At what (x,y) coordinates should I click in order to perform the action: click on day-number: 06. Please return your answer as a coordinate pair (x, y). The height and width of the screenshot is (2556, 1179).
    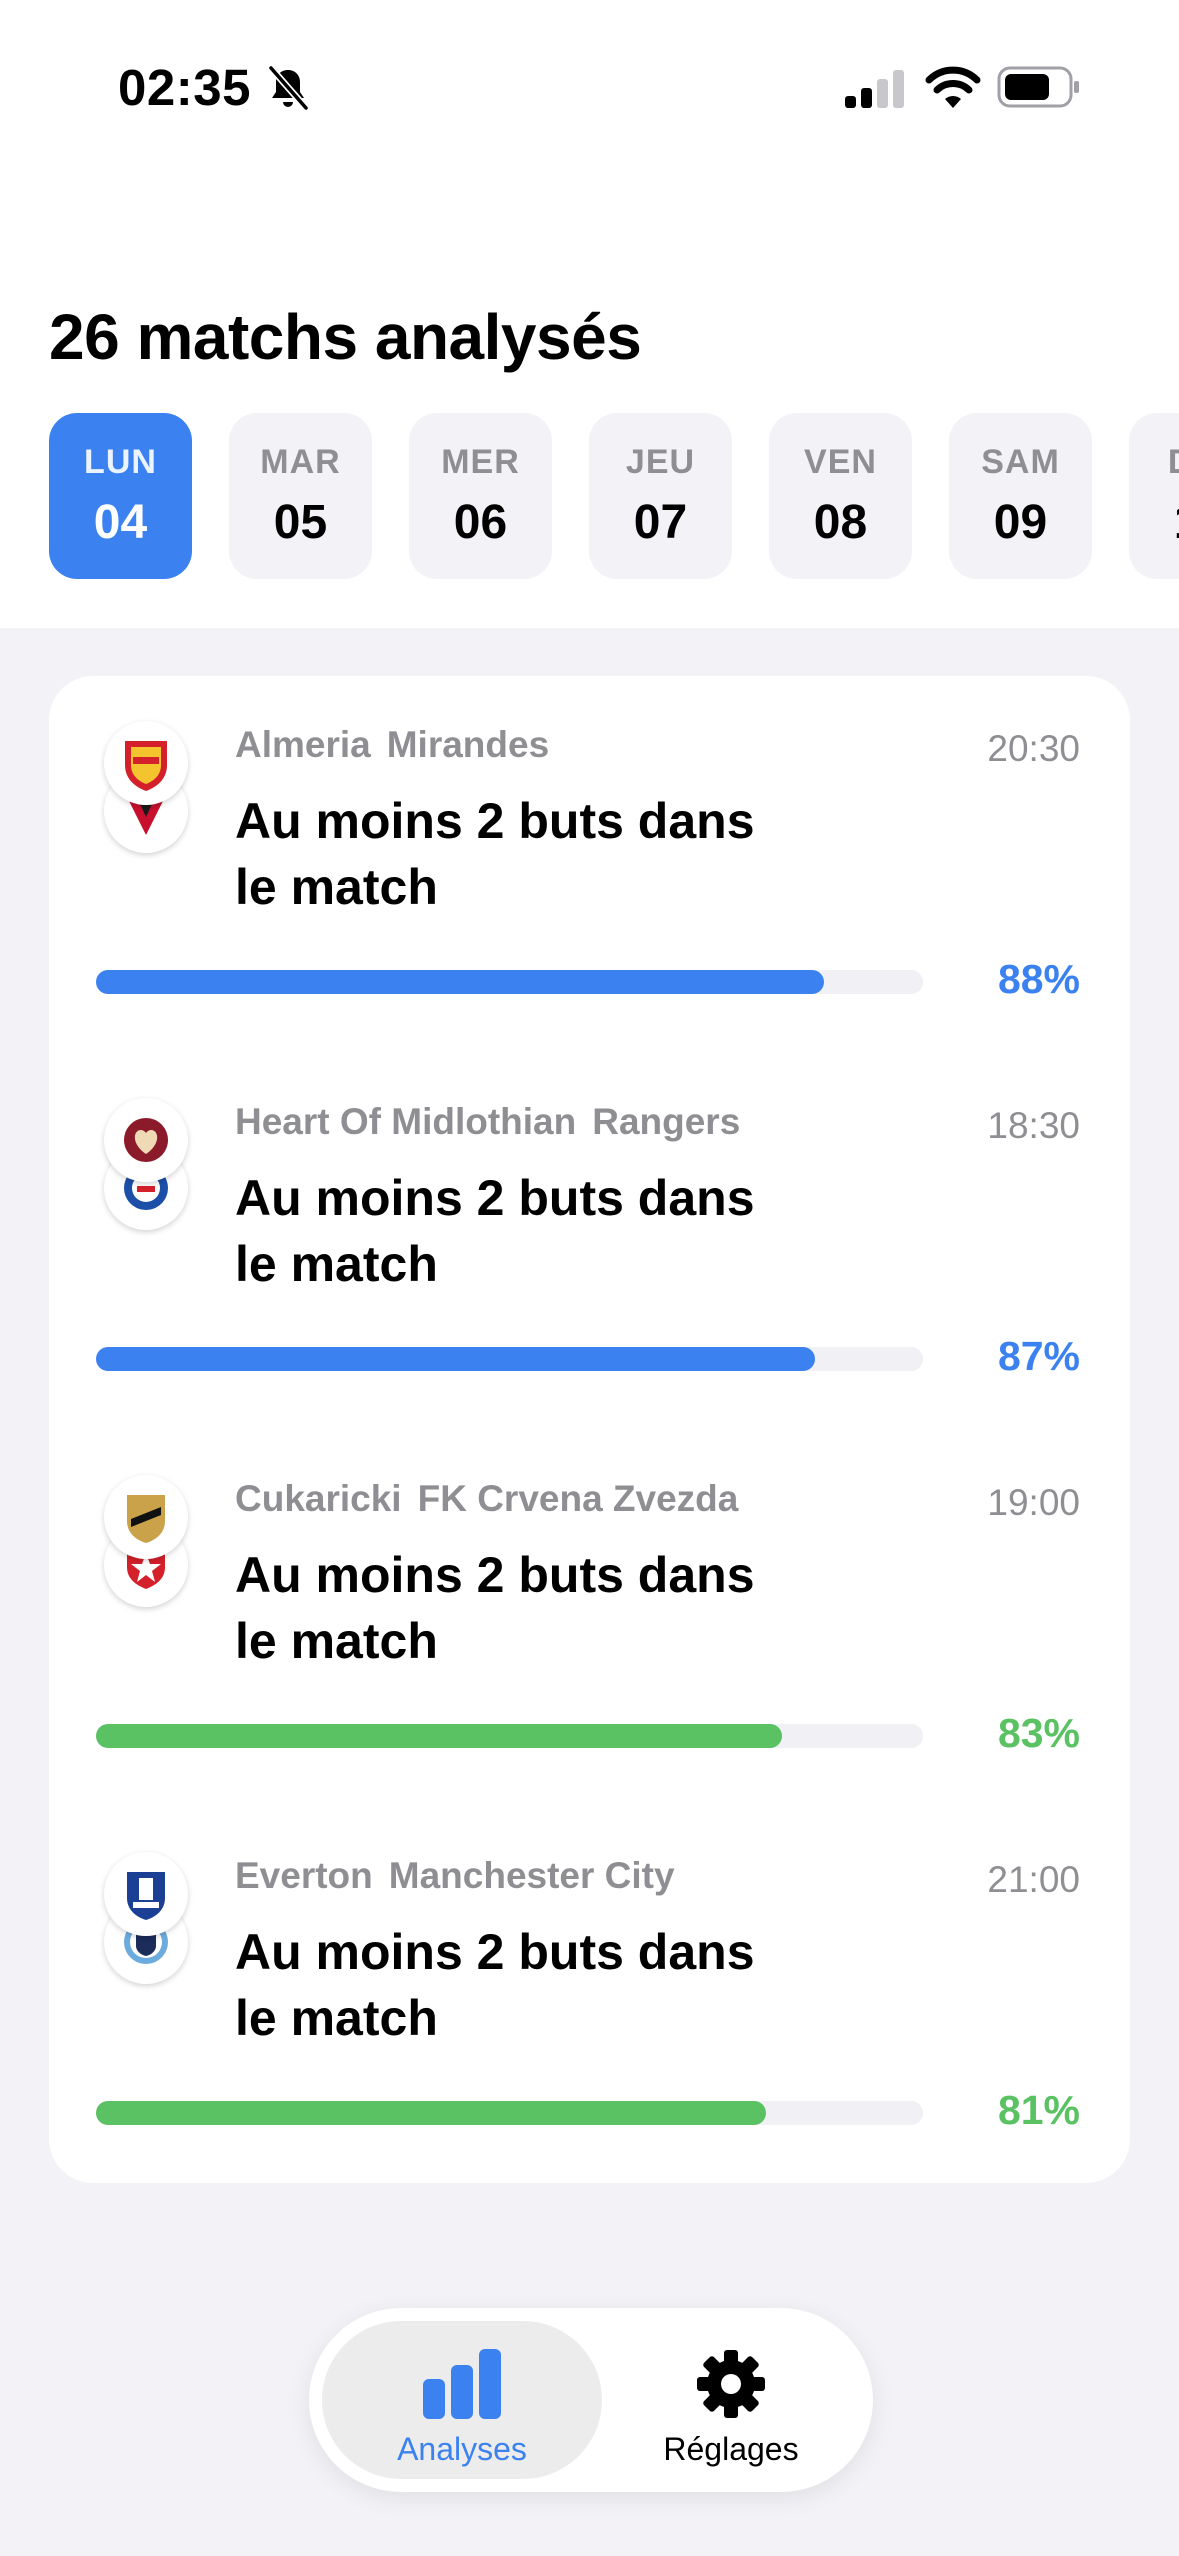
    Looking at the image, I should click on (480, 522).